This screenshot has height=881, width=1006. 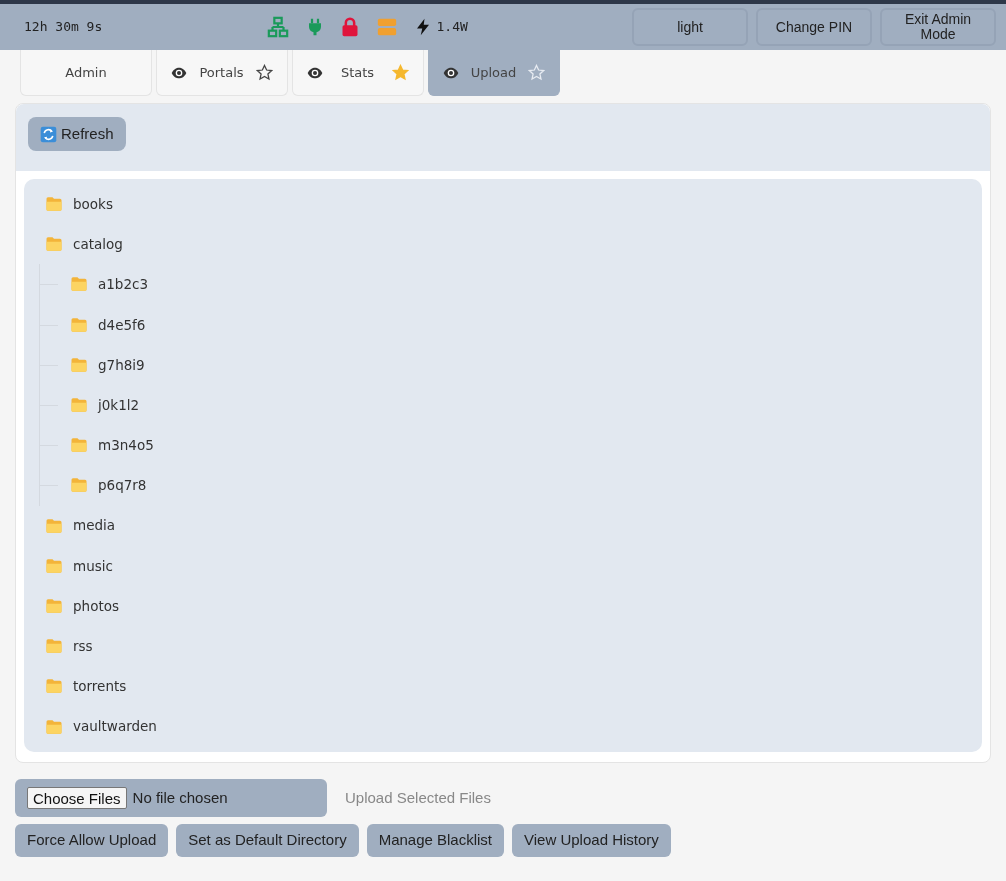 What do you see at coordinates (180, 797) in the screenshot?
I see `file-status-text: No file chosen` at bounding box center [180, 797].